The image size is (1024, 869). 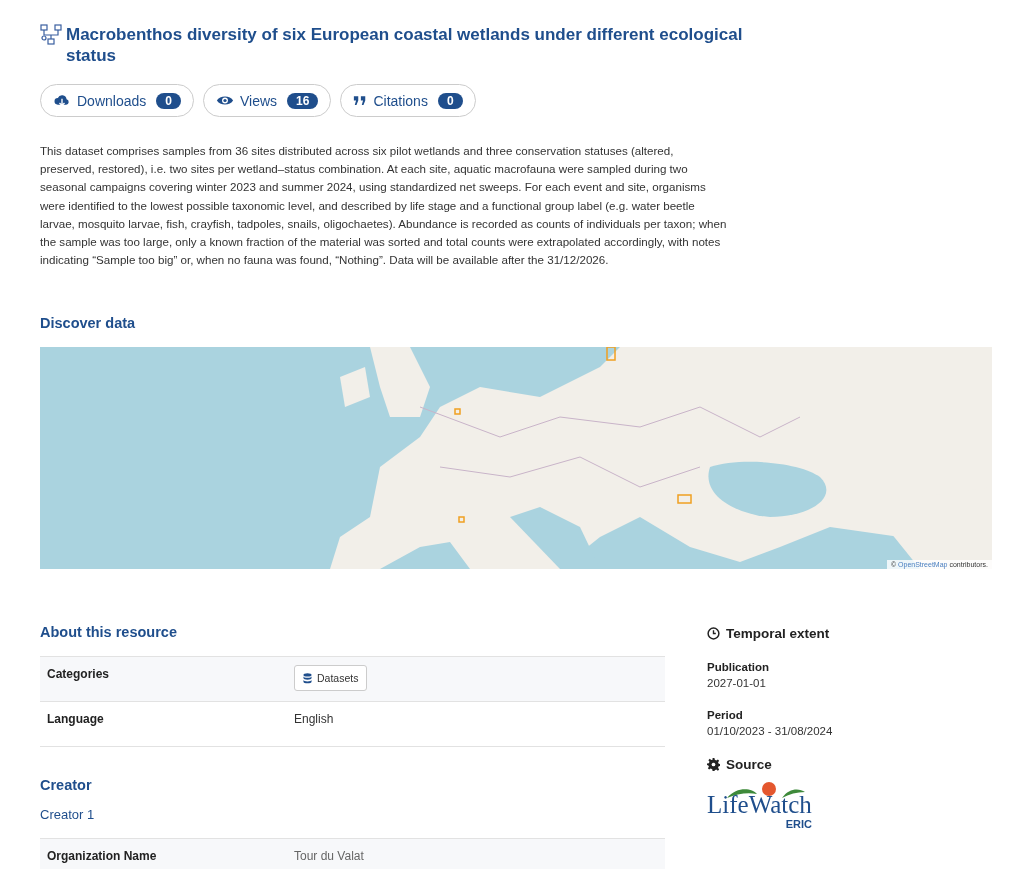 I want to click on stat-button: Views 16, so click(x=267, y=100).